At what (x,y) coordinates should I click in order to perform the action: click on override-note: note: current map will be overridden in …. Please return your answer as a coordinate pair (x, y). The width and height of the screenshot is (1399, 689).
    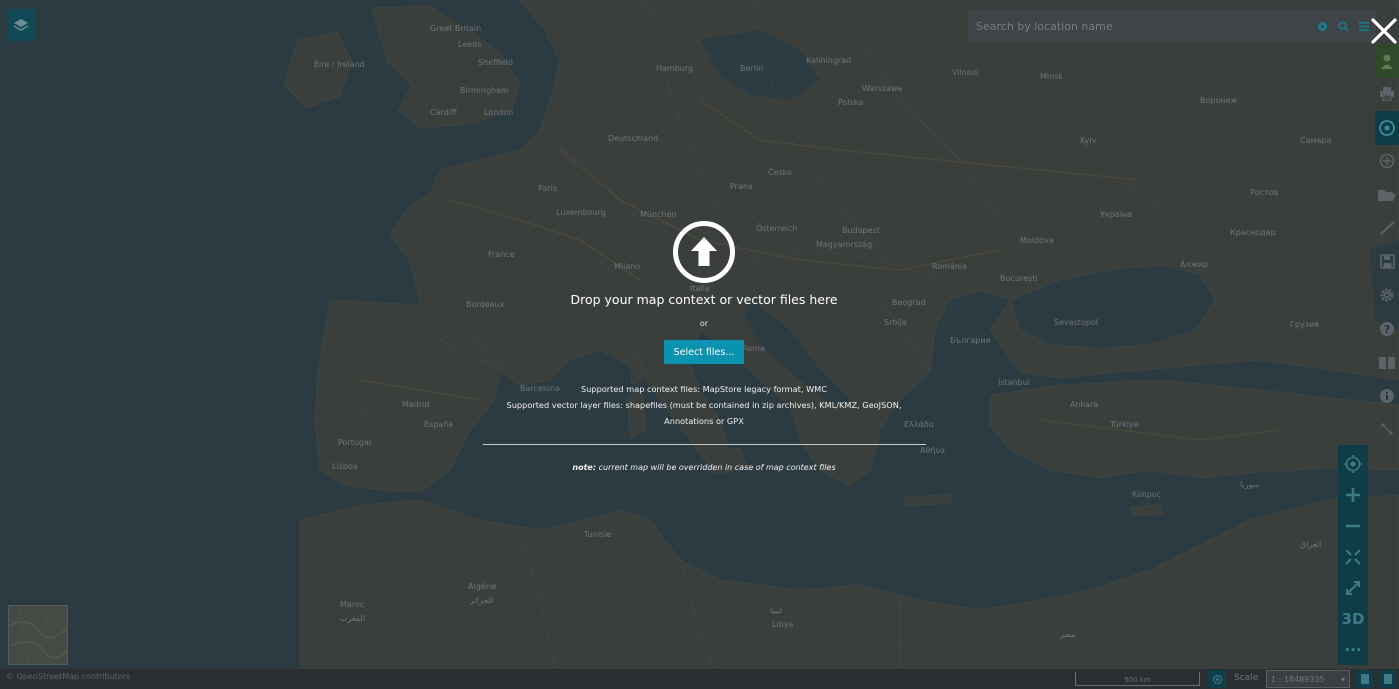
    Looking at the image, I should click on (704, 467).